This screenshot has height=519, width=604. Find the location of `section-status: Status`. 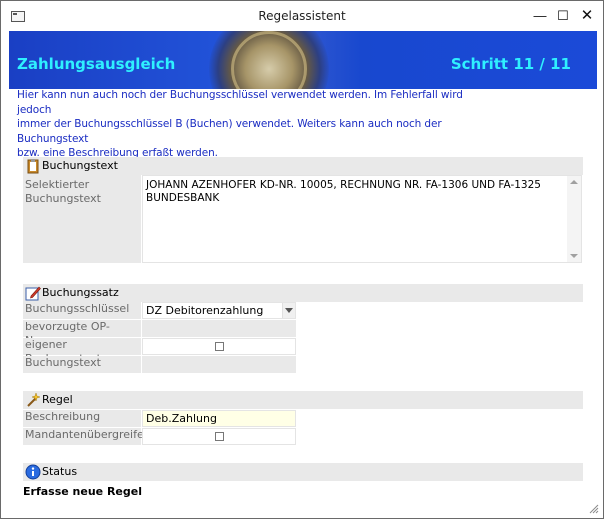

section-status: Status is located at coordinates (303, 472).